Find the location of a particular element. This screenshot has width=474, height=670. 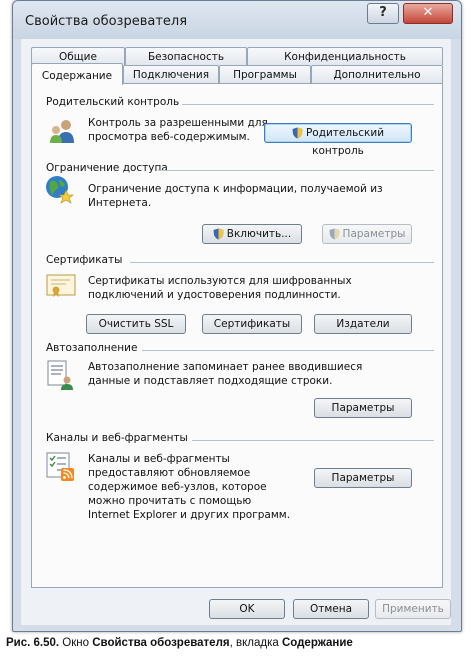

parental-control-text-2: просмотра веб-содержимым. is located at coordinates (169, 137).